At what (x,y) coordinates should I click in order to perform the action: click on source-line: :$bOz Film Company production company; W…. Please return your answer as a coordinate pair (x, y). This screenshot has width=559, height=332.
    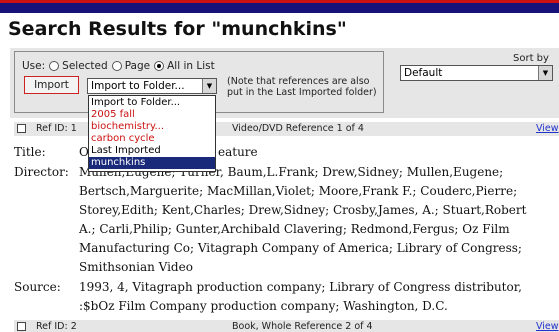
    Looking at the image, I should click on (263, 306).